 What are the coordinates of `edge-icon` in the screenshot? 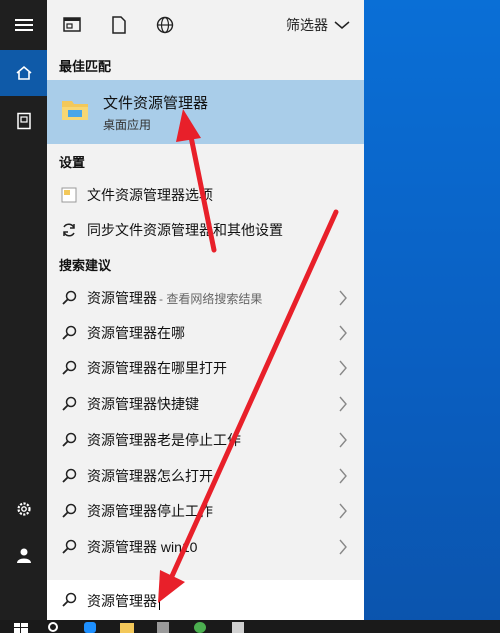 It's located at (90, 627).